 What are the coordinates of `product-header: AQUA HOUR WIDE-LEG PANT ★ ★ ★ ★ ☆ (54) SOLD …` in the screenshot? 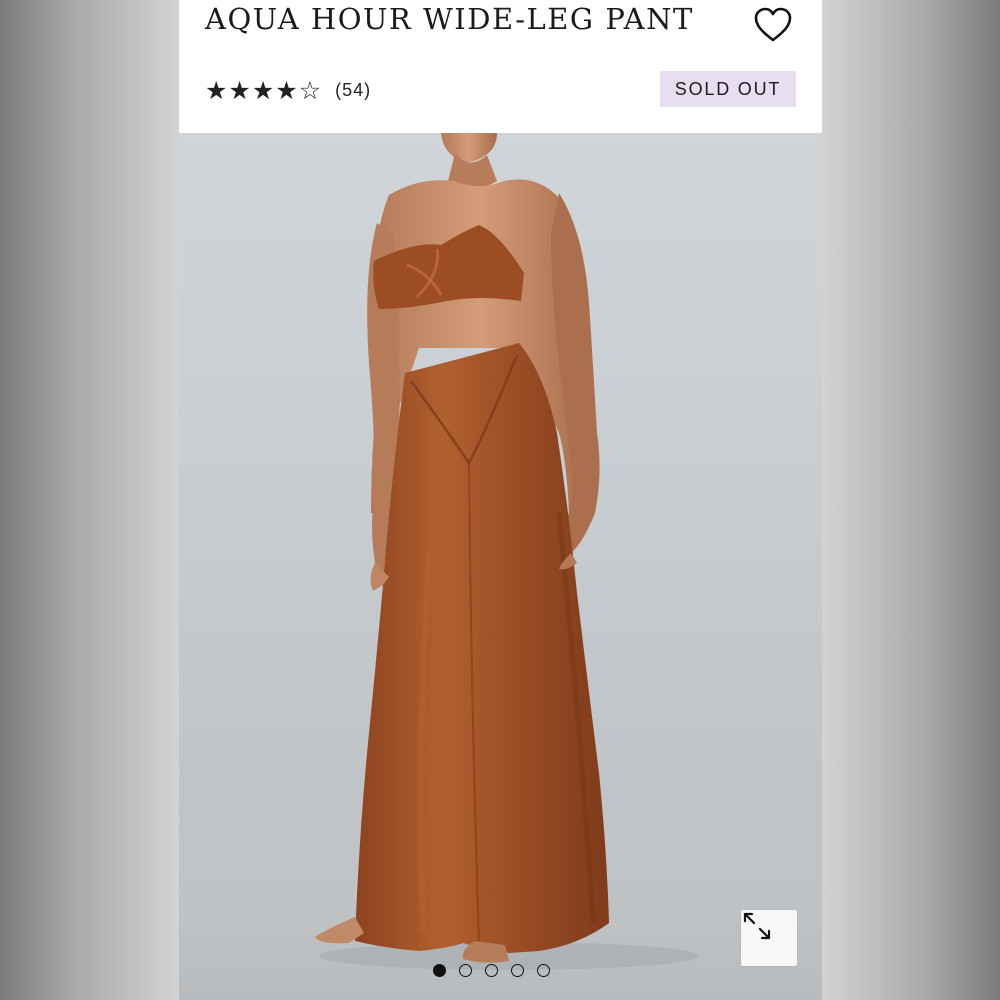 It's located at (500, 66).